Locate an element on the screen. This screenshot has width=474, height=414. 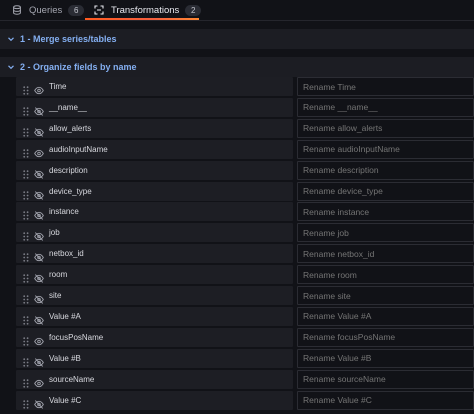
field-row: description is located at coordinates (245, 170).